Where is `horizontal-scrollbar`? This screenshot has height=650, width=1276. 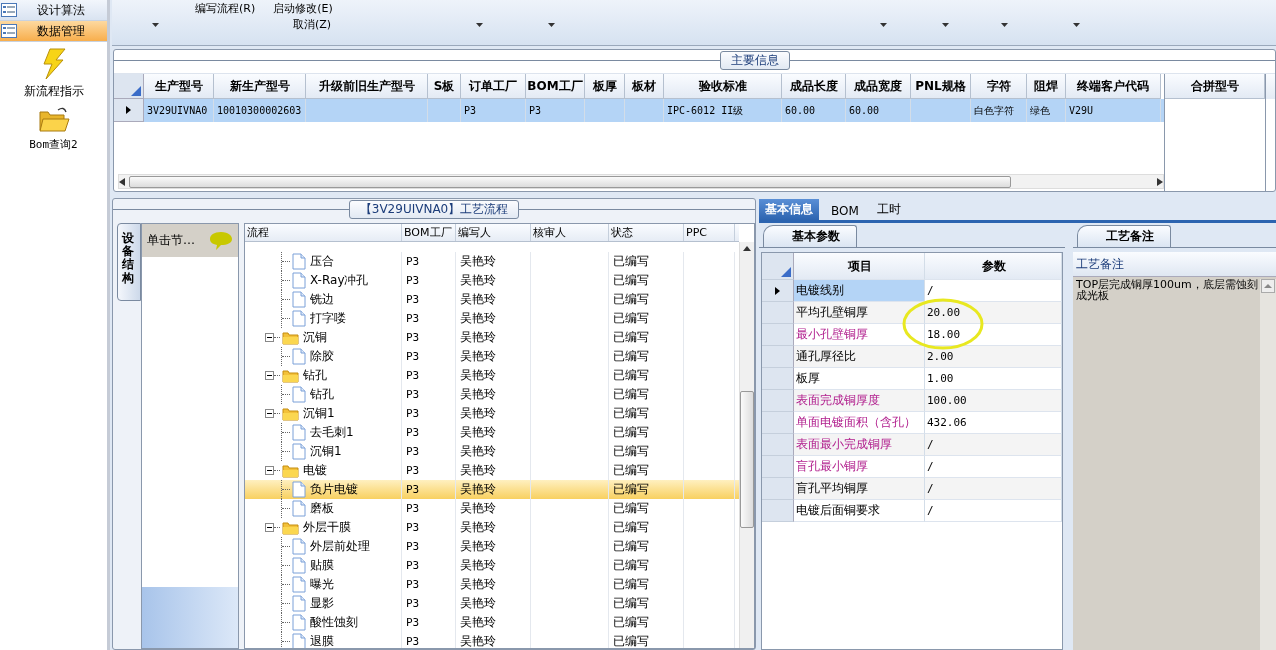
horizontal-scrollbar is located at coordinates (641, 181).